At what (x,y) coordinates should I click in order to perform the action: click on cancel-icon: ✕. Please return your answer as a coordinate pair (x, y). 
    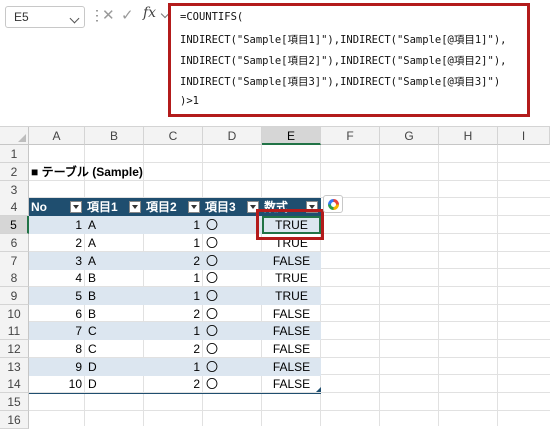
    Looking at the image, I should click on (108, 15).